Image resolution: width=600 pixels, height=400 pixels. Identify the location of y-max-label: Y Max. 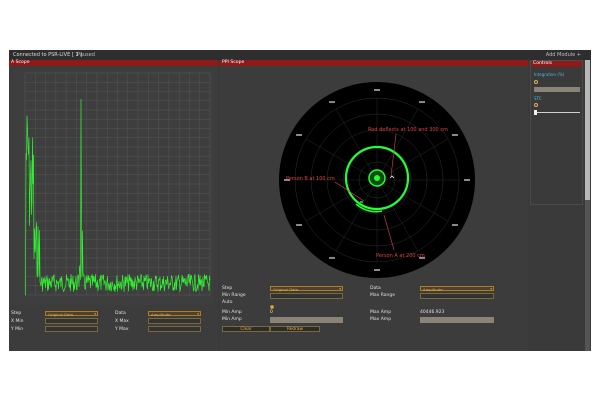
(122, 329).